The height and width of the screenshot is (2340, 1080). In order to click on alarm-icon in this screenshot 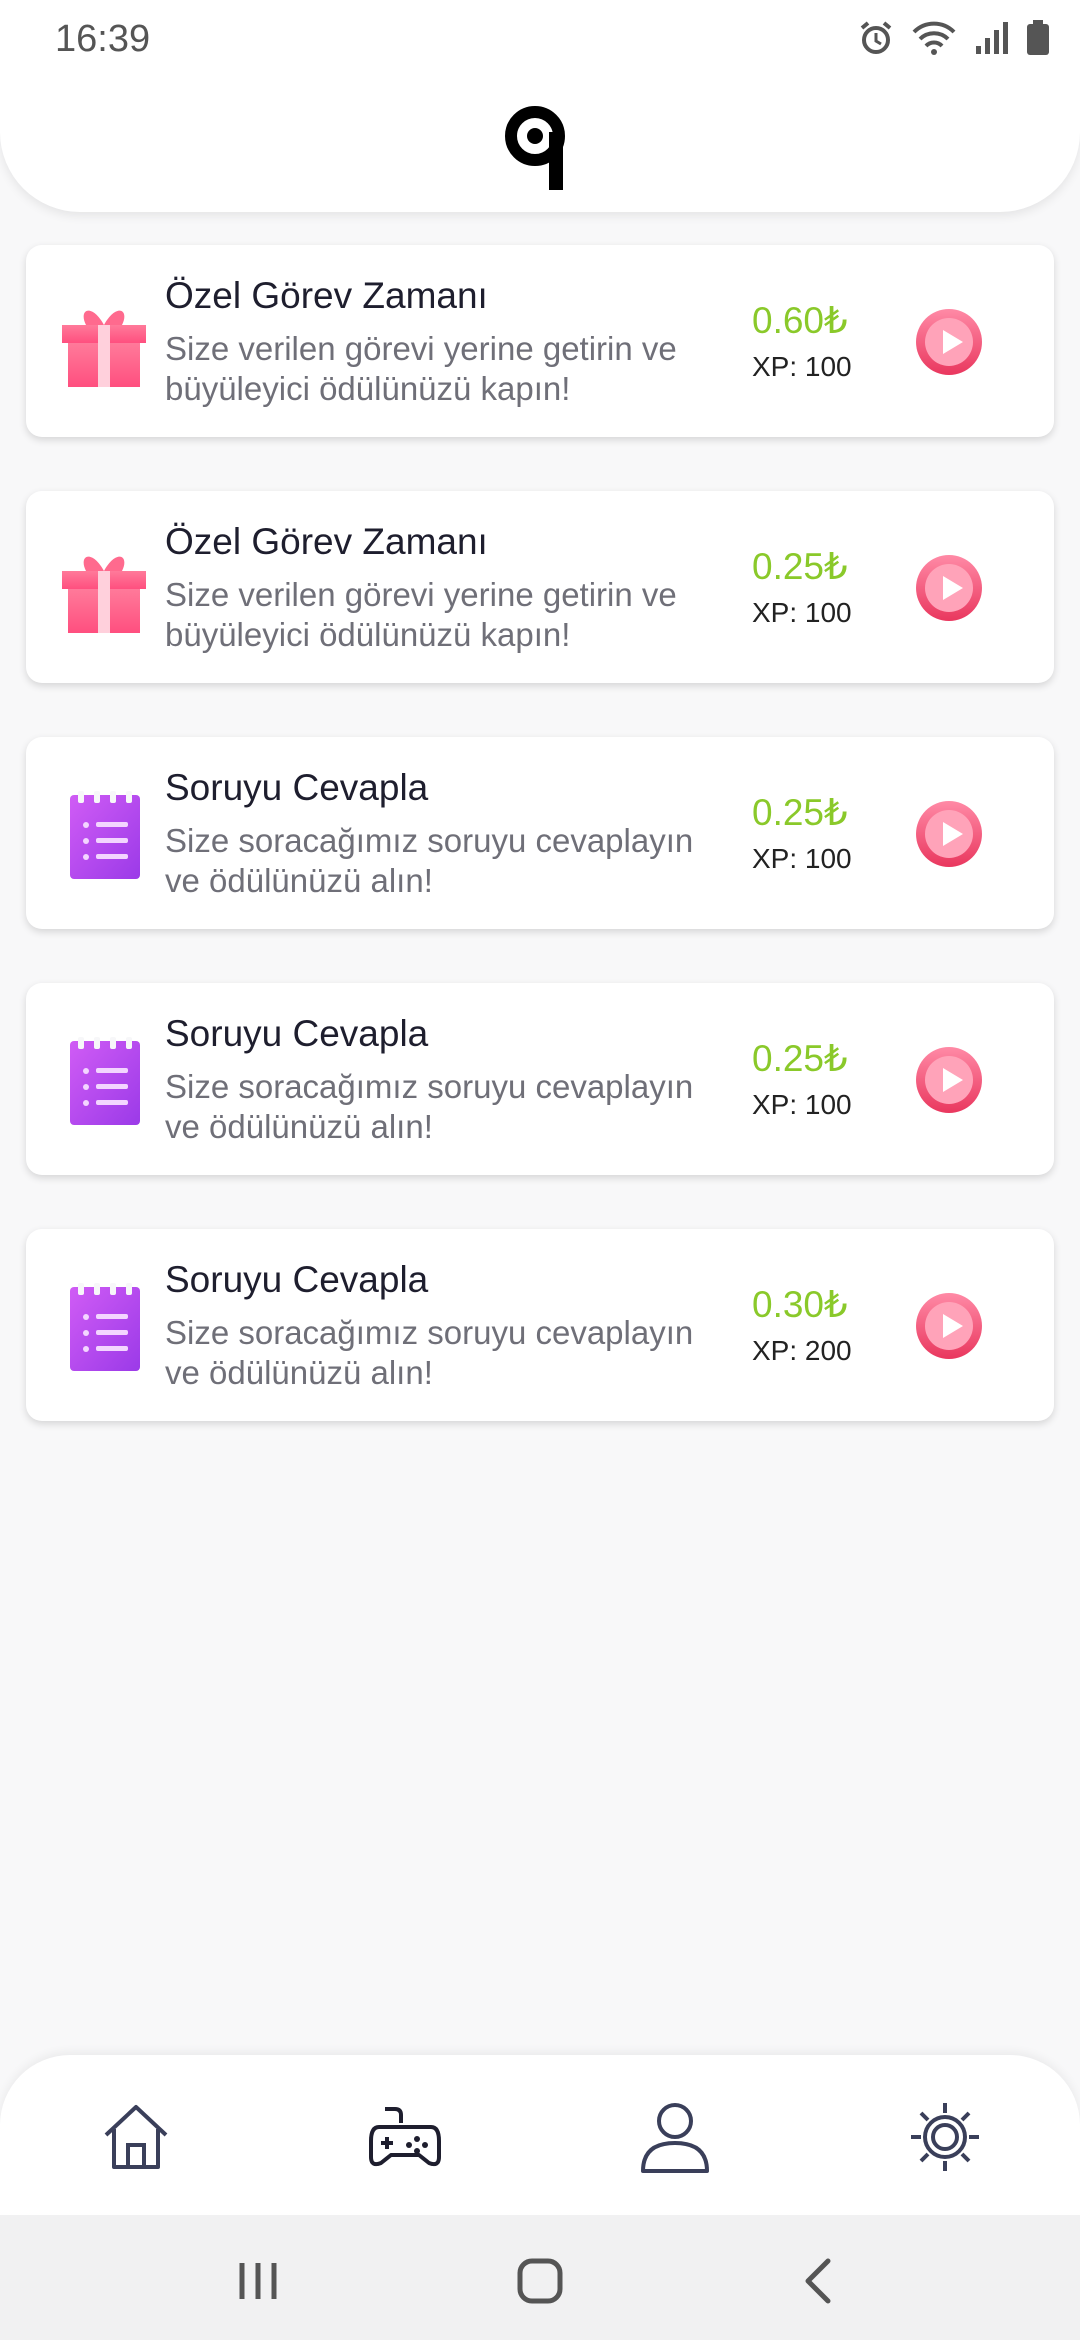, I will do `click(876, 40)`.